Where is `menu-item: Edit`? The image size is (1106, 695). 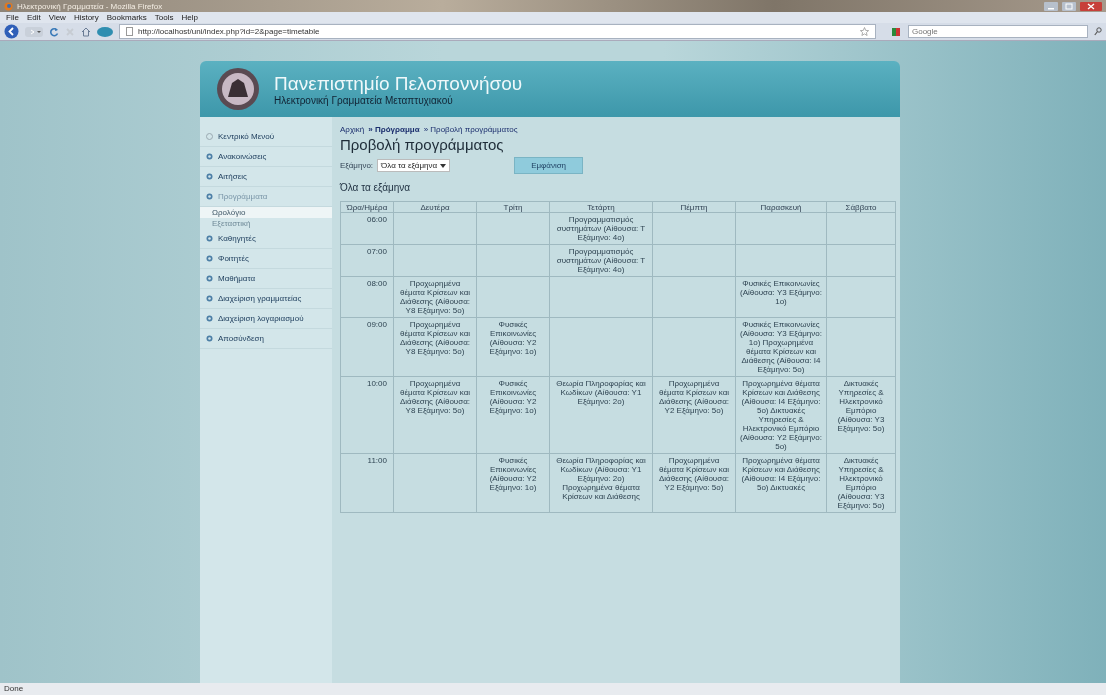
menu-item: Edit is located at coordinates (33, 17).